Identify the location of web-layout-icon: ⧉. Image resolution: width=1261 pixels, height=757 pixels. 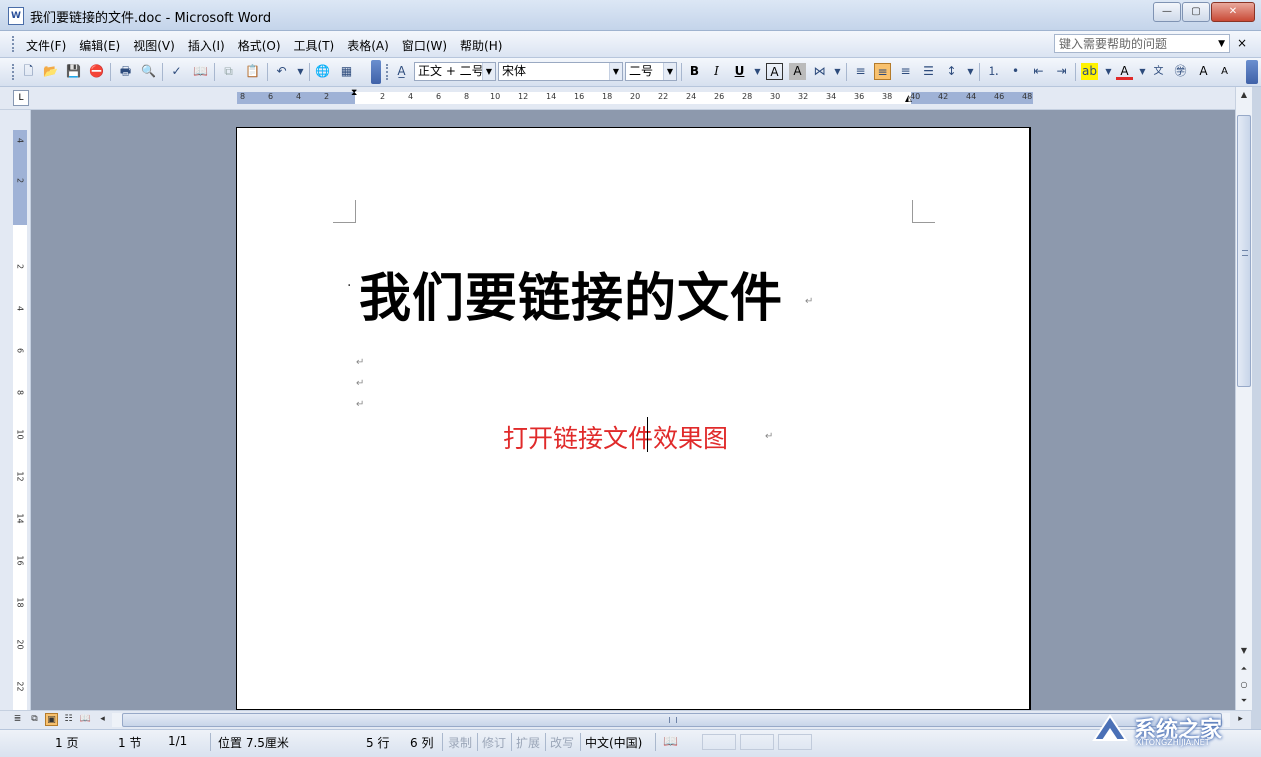
(34, 719).